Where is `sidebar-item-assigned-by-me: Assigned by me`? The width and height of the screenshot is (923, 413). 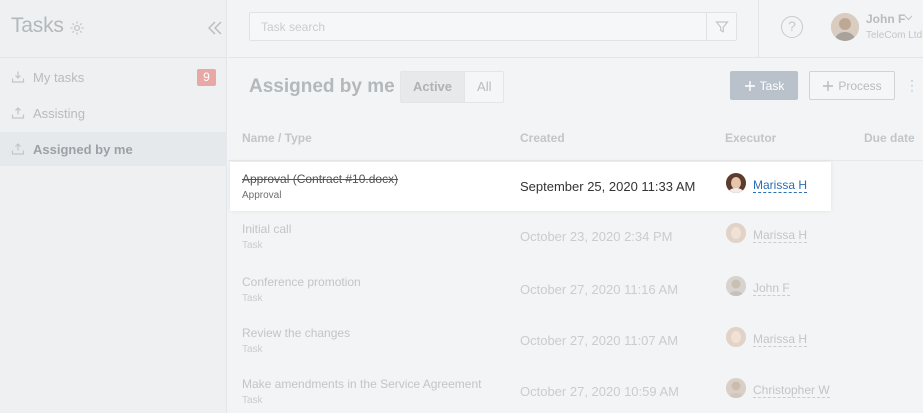
sidebar-item-assigned-by-me: Assigned by me is located at coordinates (113, 149).